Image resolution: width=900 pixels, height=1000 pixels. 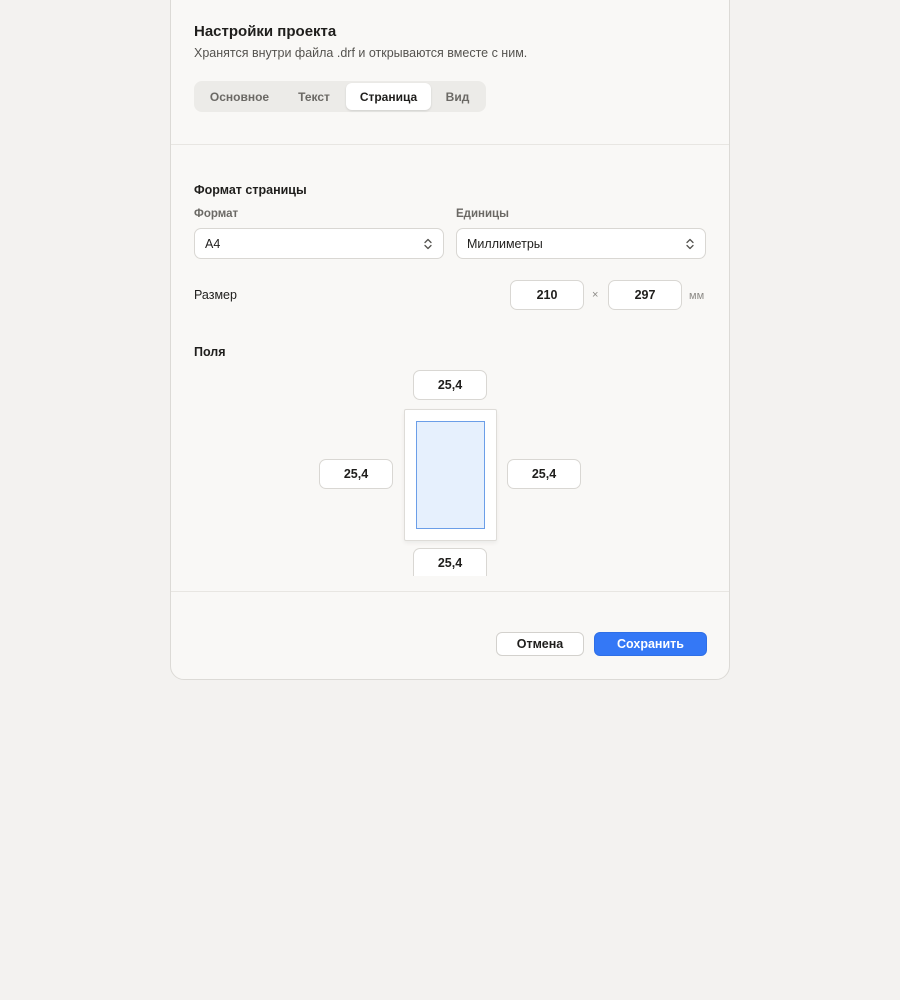 I want to click on times-sign: ×, so click(x=595, y=295).